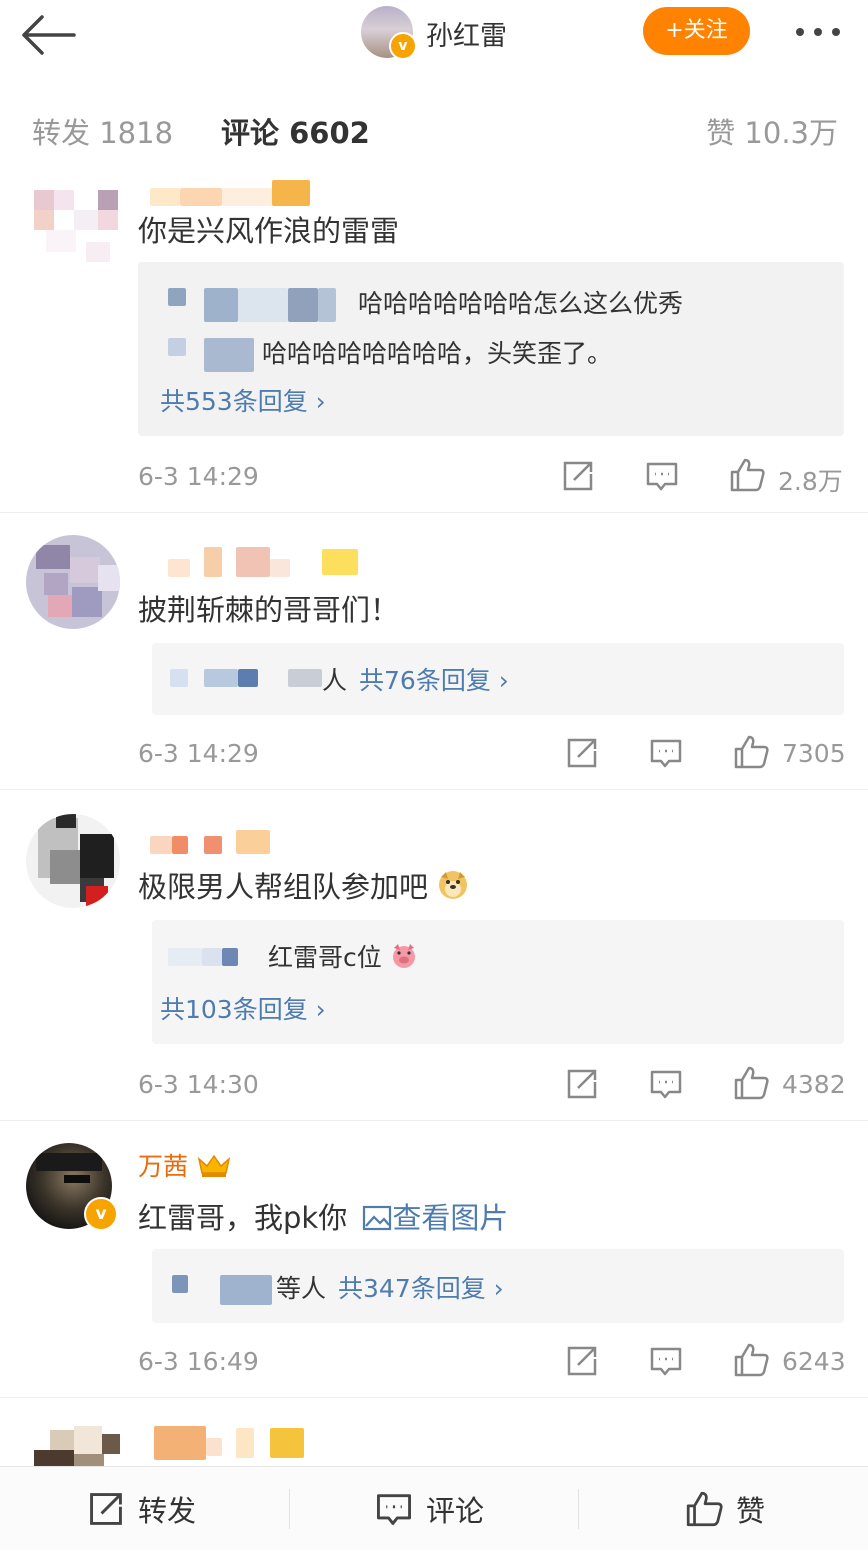 Image resolution: width=868 pixels, height=1550 pixels. I want to click on reply-box: 红雷哥c位 共103条回复 ›, so click(498, 982).